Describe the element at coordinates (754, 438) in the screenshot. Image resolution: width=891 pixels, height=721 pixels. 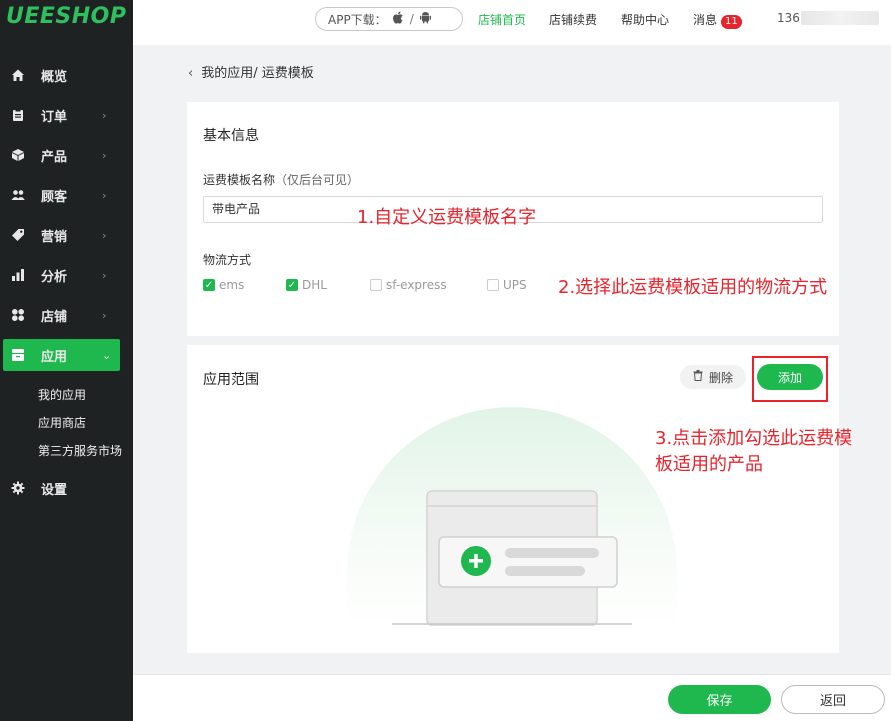
I see `annotation-step3-line1: 3.点击添加勾选此运费模` at that location.